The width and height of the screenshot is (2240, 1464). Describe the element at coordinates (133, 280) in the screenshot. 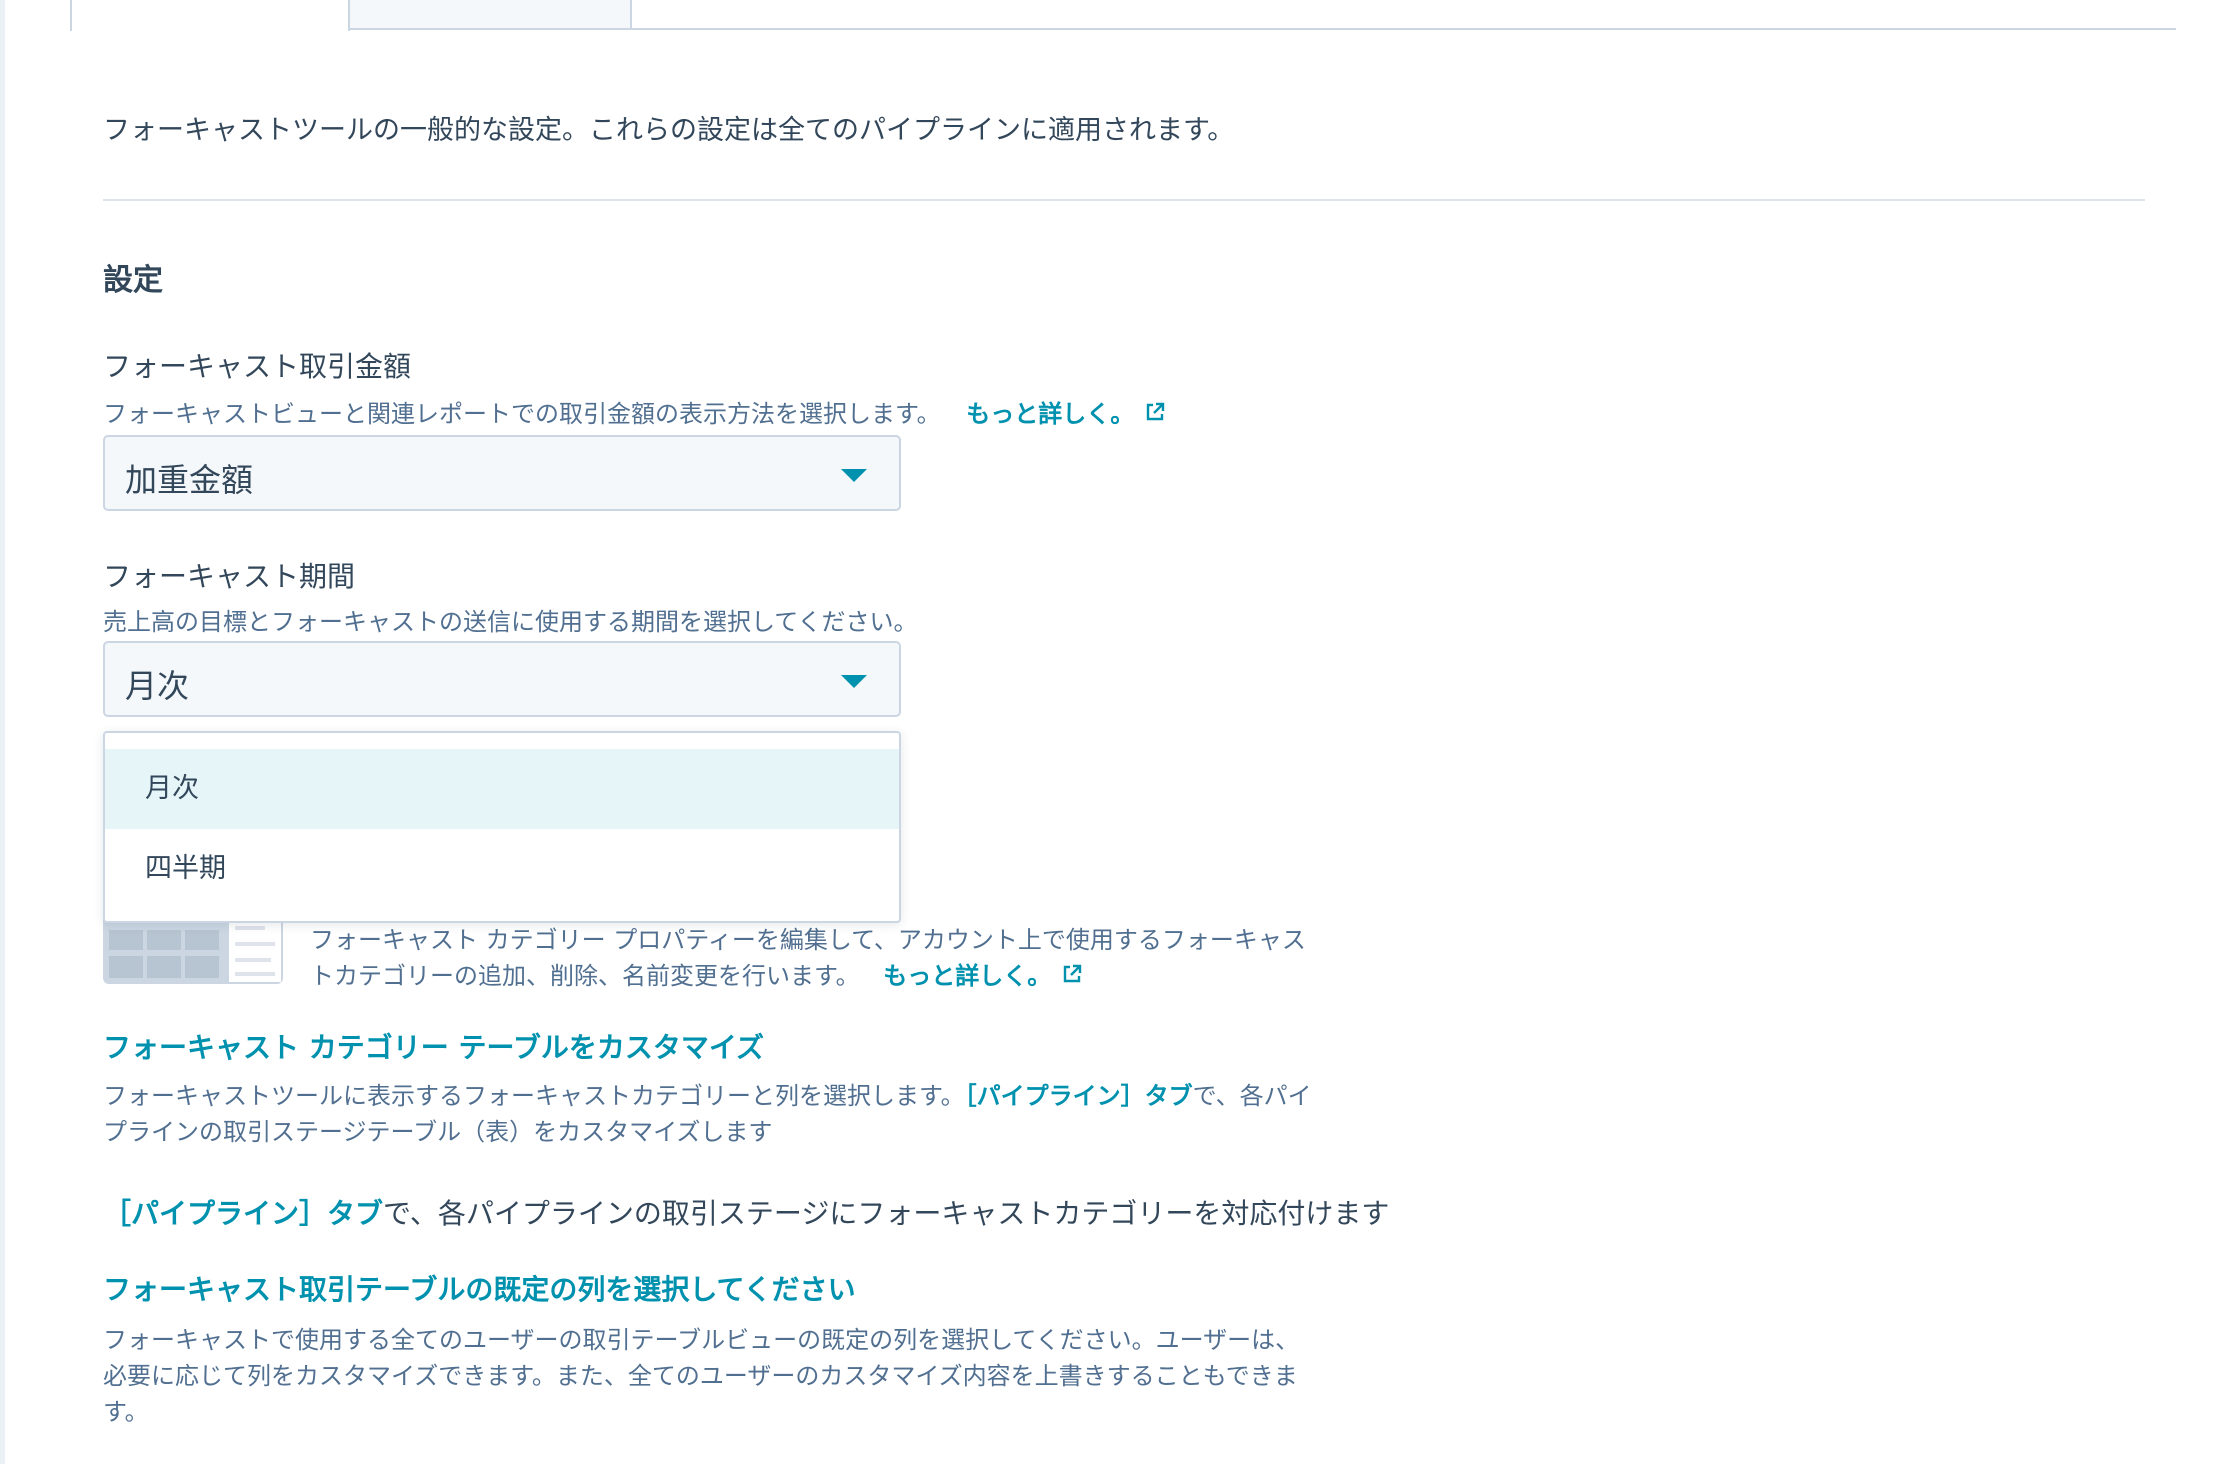

I see `section-title: 設定` at that location.